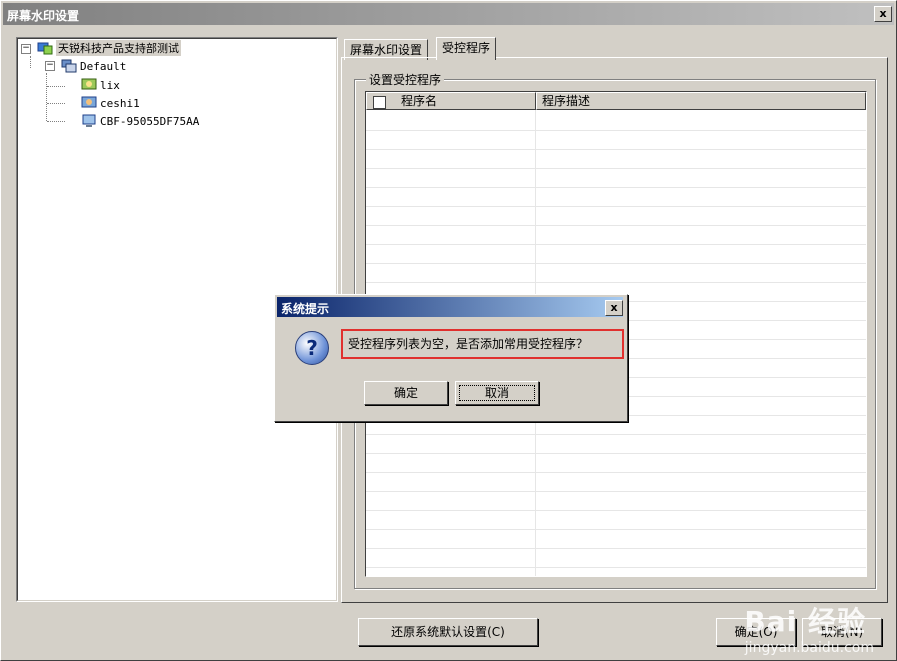 This screenshot has width=897, height=661. Describe the element at coordinates (45, 48) in the screenshot. I see `network-icon` at that location.